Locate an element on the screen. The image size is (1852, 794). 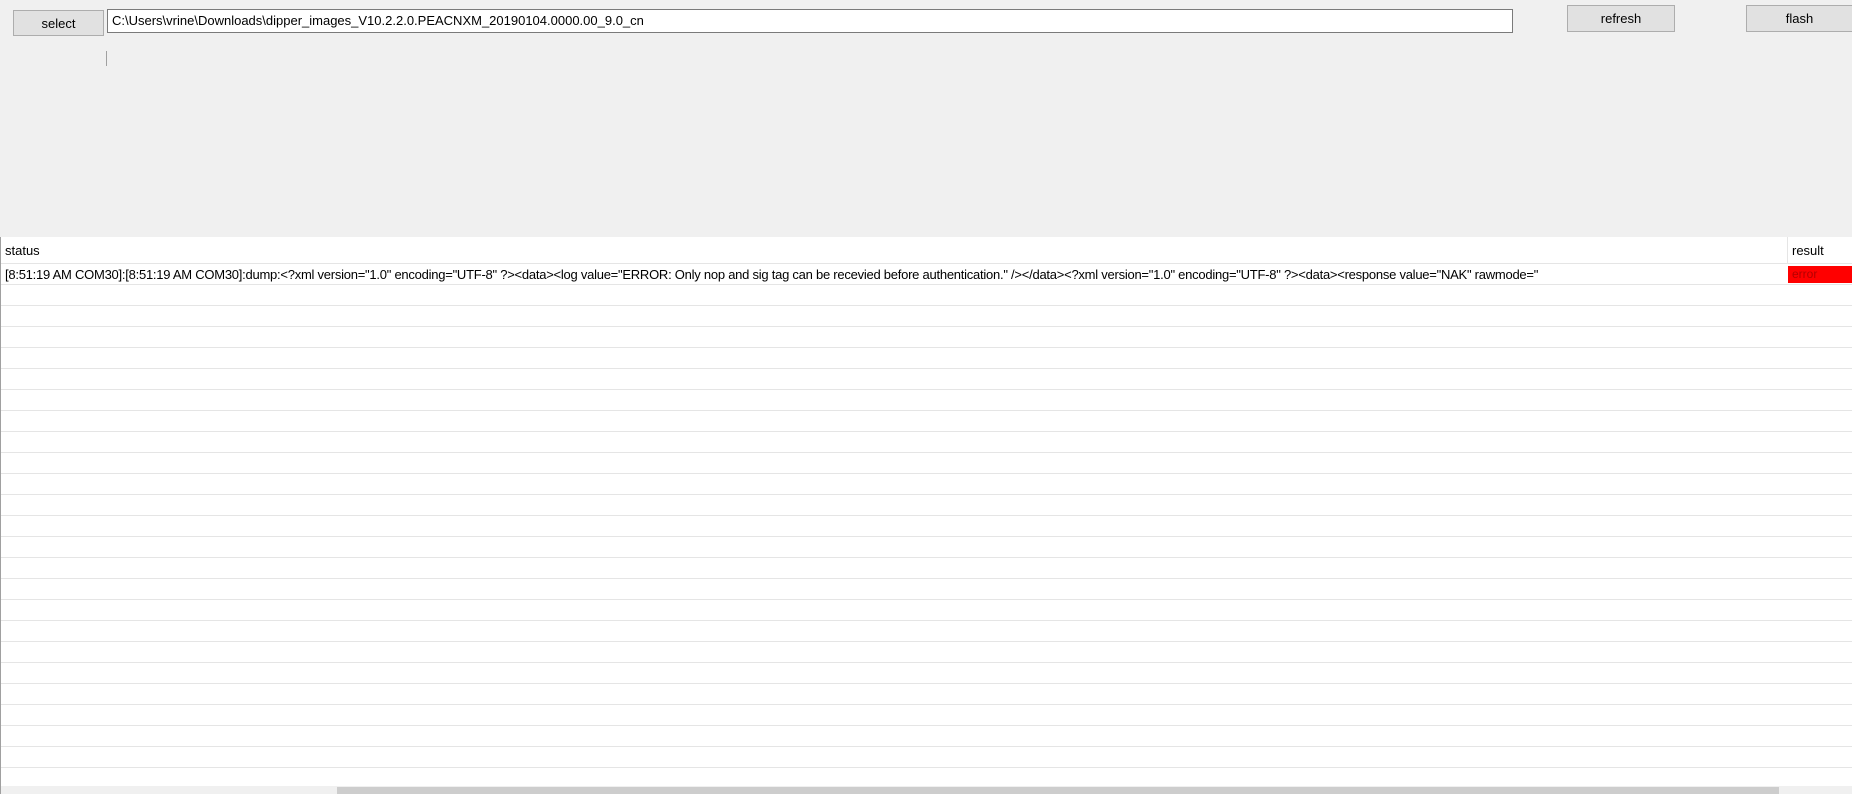
horizontal-scrollbar is located at coordinates (926, 790).